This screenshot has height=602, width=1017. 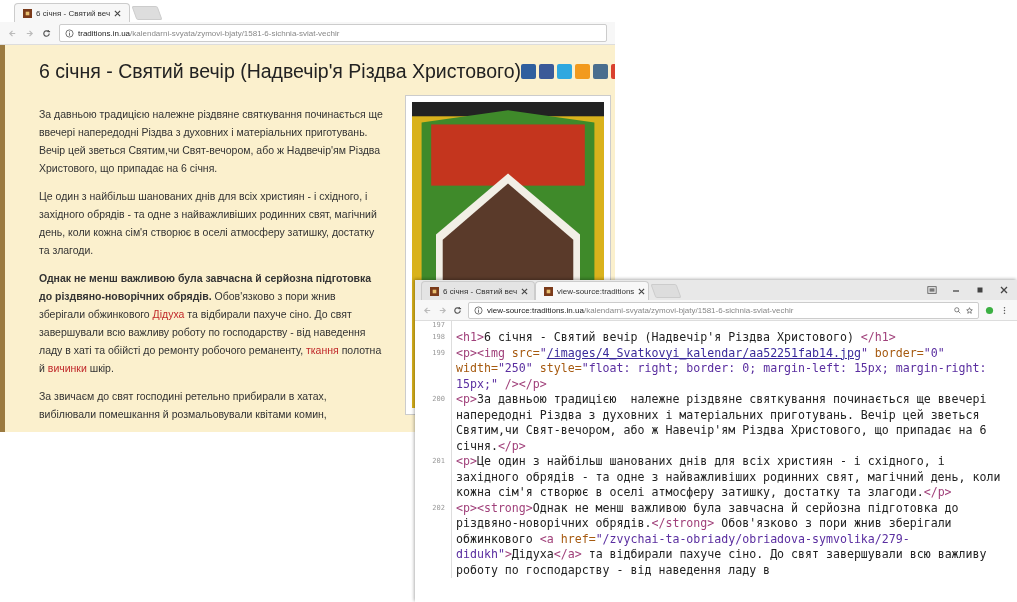 I want to click on browser-tab: view-source:traditions, so click(x=592, y=290).